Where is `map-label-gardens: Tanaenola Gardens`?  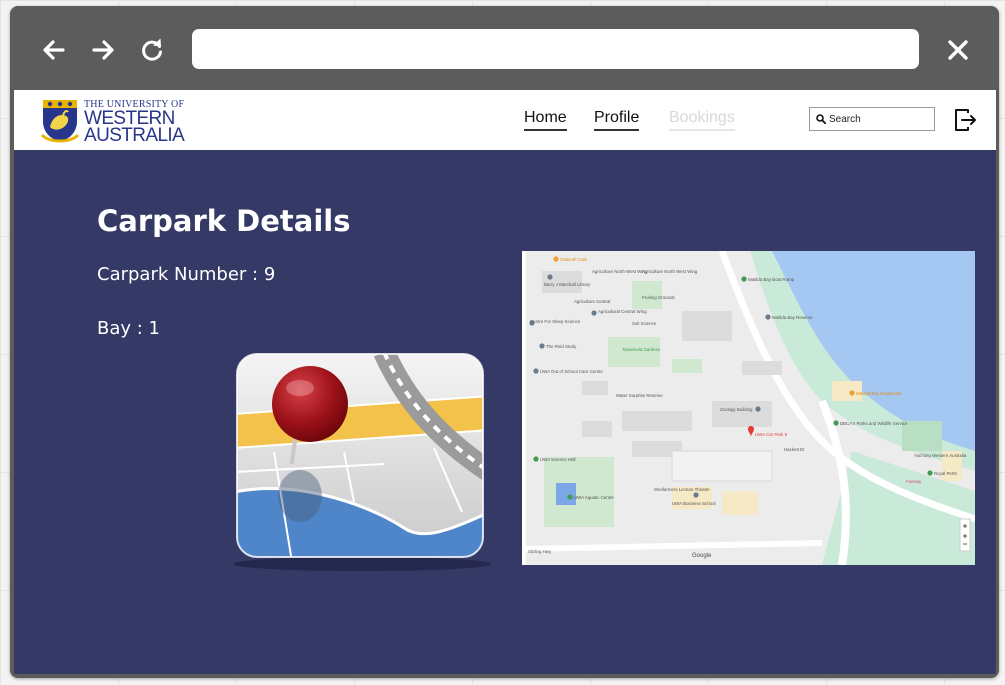
map-label-gardens: Tanaenola Gardens is located at coordinates (641, 349).